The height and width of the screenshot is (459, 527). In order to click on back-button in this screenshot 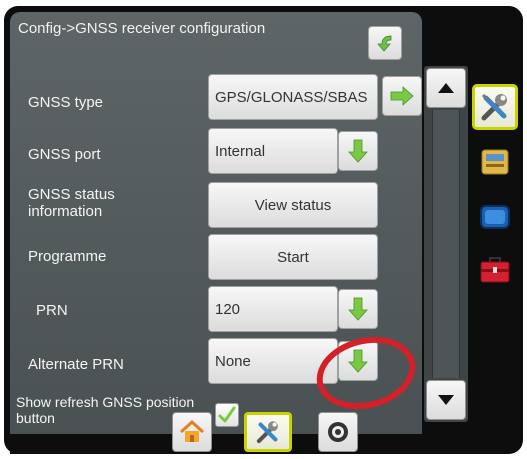, I will do `click(385, 43)`.